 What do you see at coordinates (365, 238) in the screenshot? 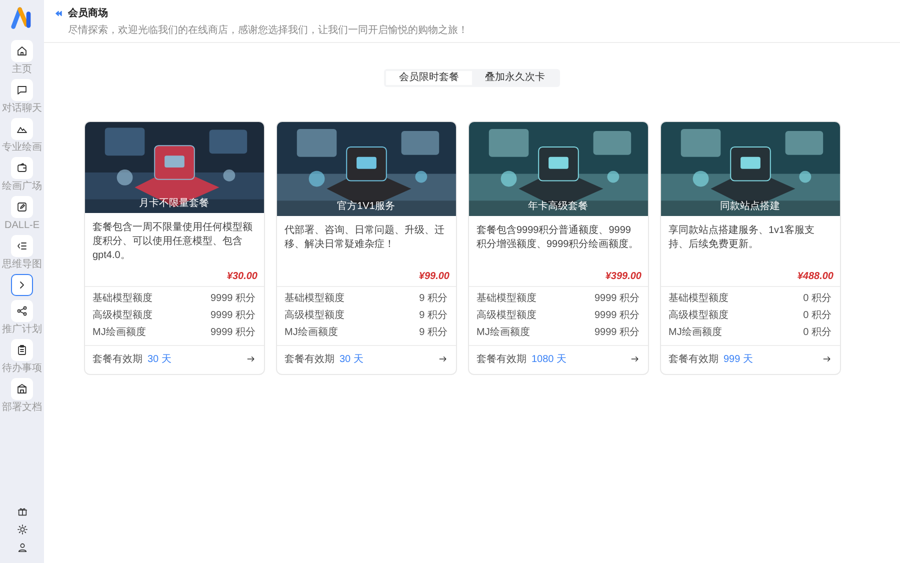
I see `plan-description: 代部署、咨询、日常问题、升级、迁移、解决日常疑难杂症！` at bounding box center [365, 238].